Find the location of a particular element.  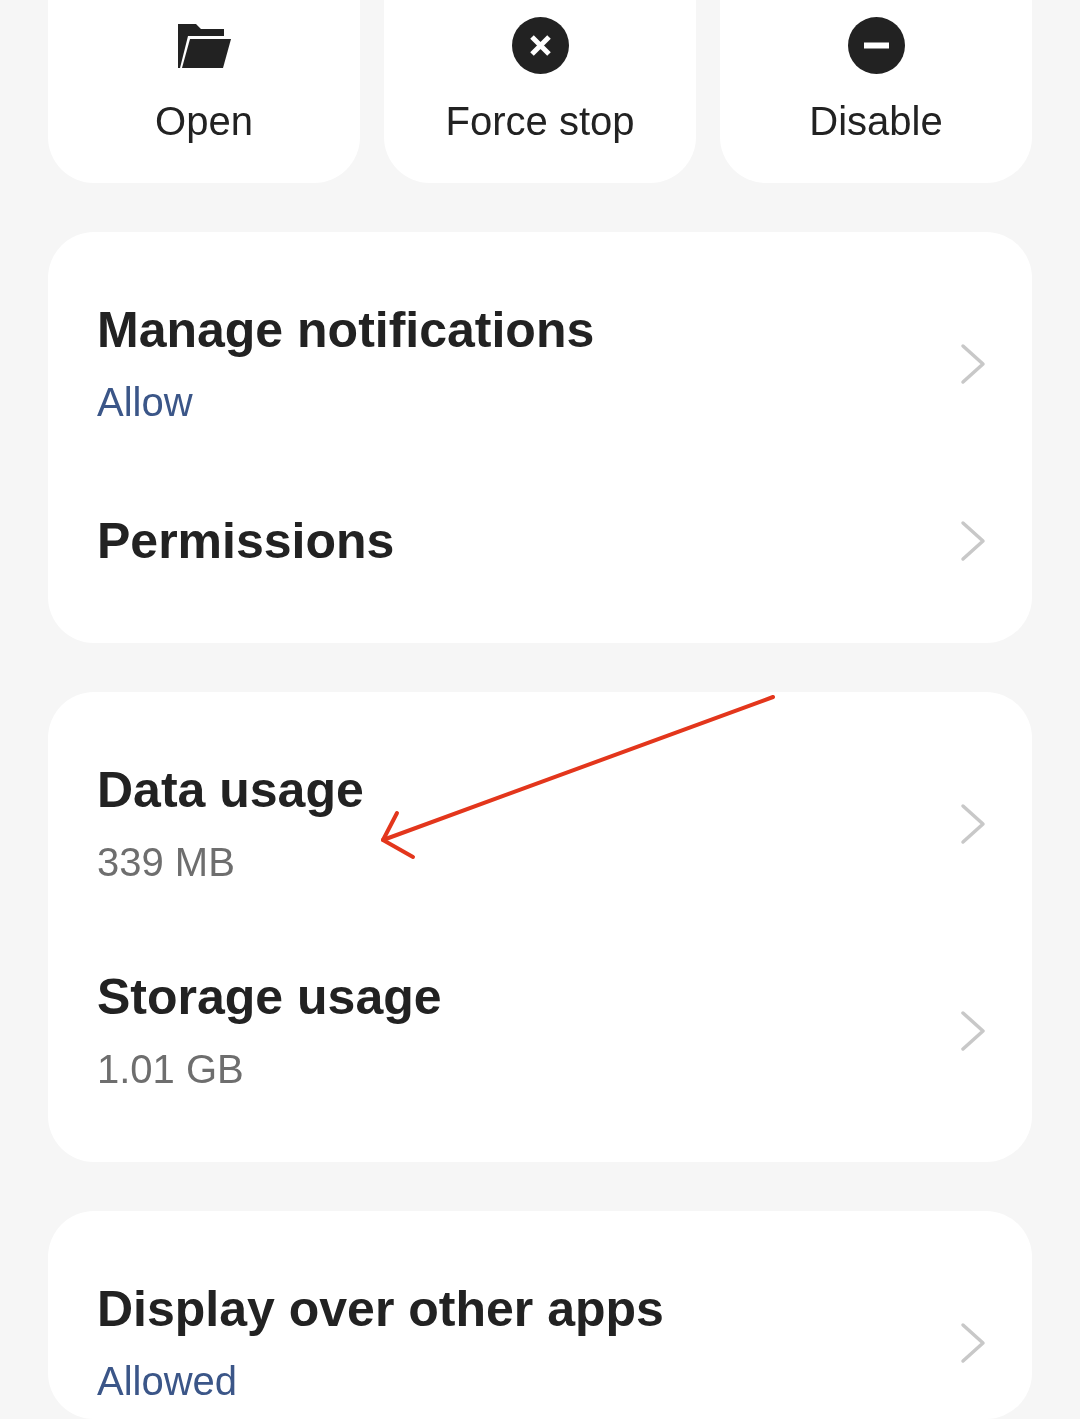

item-title: Permissions is located at coordinates (246, 541).